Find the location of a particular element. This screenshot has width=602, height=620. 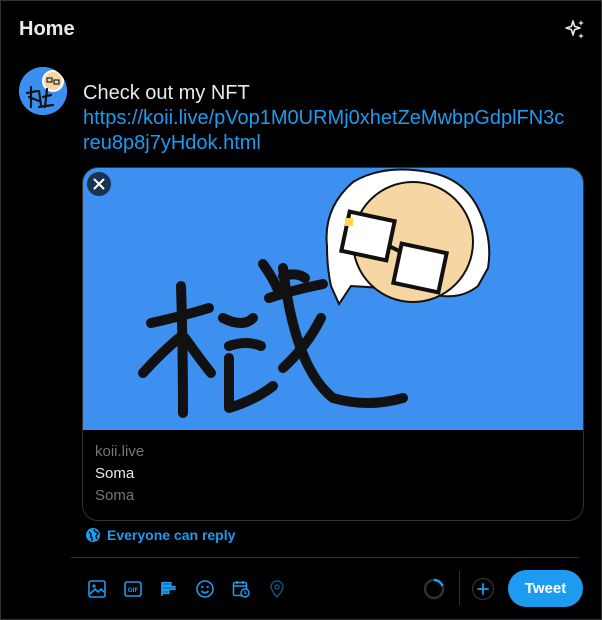

card-meta: koii.live Soma Soma is located at coordinates (333, 474).